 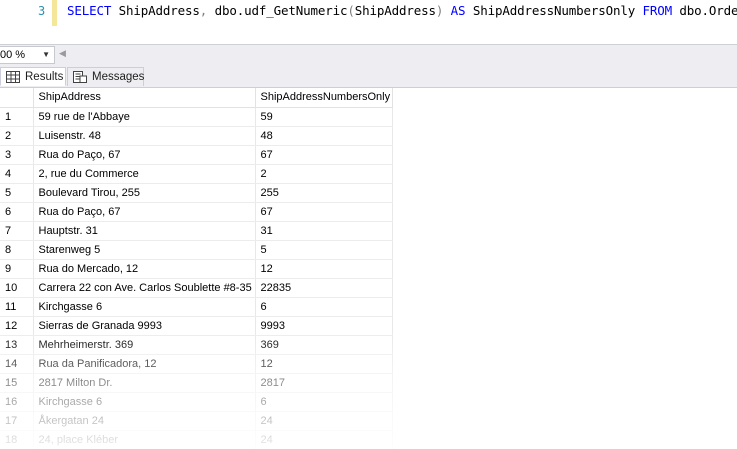 What do you see at coordinates (144, 269) in the screenshot?
I see `shipaddress-cell: Rua do Mercado, 12` at bounding box center [144, 269].